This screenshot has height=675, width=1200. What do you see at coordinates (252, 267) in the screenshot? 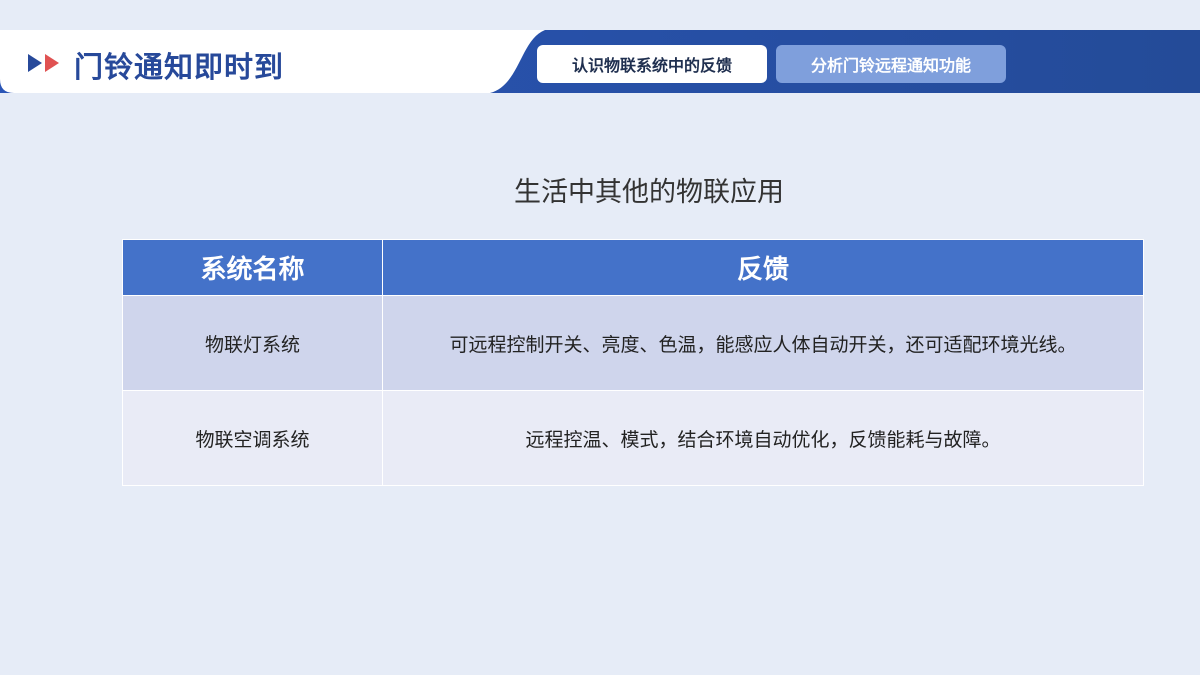
I see `column-header-system-name: 系统名称` at bounding box center [252, 267].